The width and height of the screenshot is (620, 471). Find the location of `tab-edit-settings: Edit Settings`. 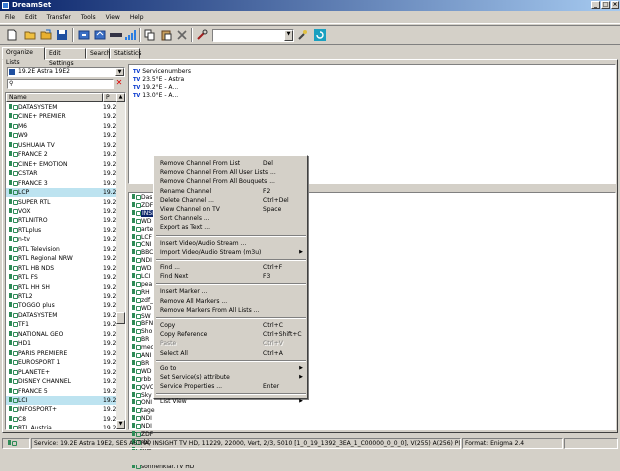

tab-edit-settings: Edit Settings is located at coordinates (65, 57).